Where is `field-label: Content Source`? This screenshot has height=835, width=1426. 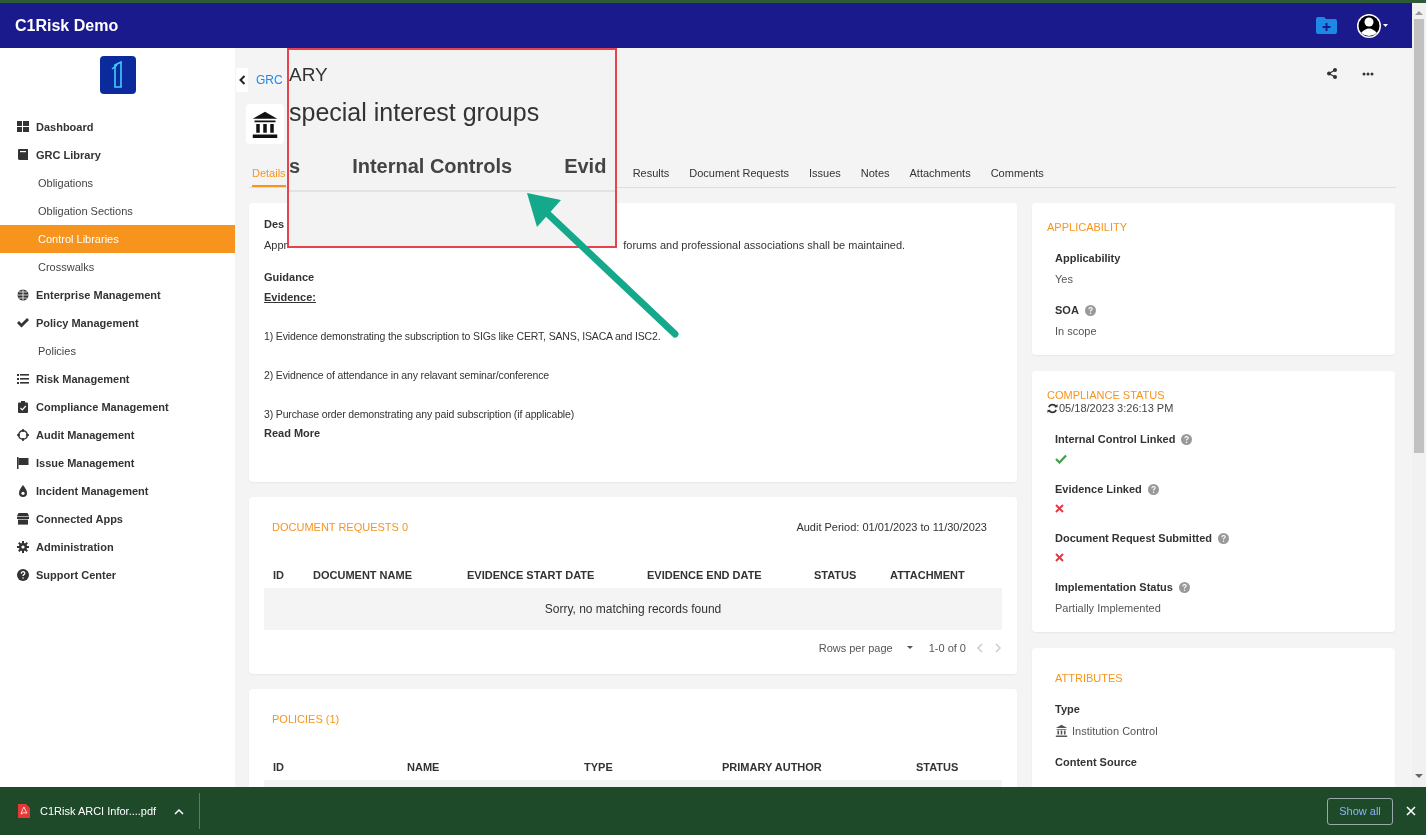
field-label: Content Source is located at coordinates (1096, 762).